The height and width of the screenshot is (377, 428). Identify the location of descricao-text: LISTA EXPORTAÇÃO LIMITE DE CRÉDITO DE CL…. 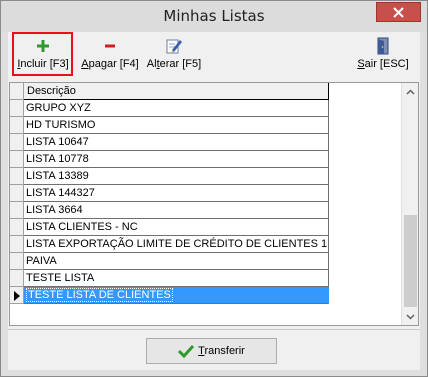
(177, 244).